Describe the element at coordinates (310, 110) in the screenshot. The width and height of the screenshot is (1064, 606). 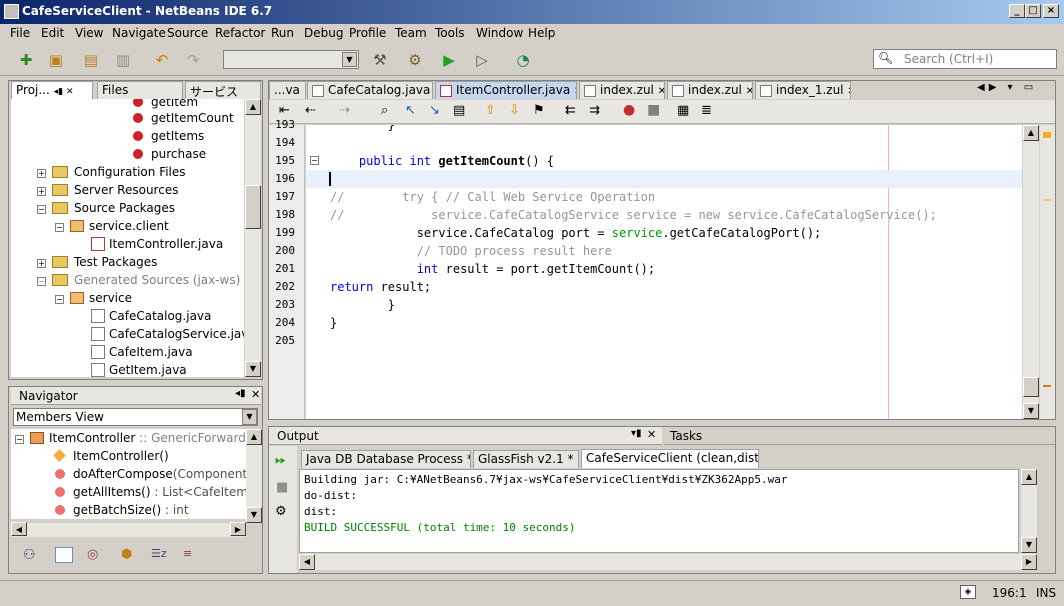
I see `back-icon: ⇠` at that location.